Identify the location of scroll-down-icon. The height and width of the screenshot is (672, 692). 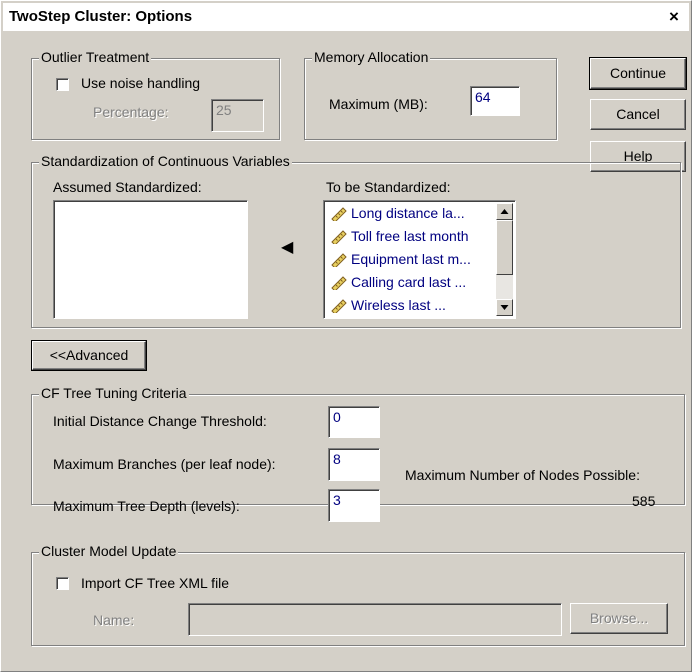
(504, 307).